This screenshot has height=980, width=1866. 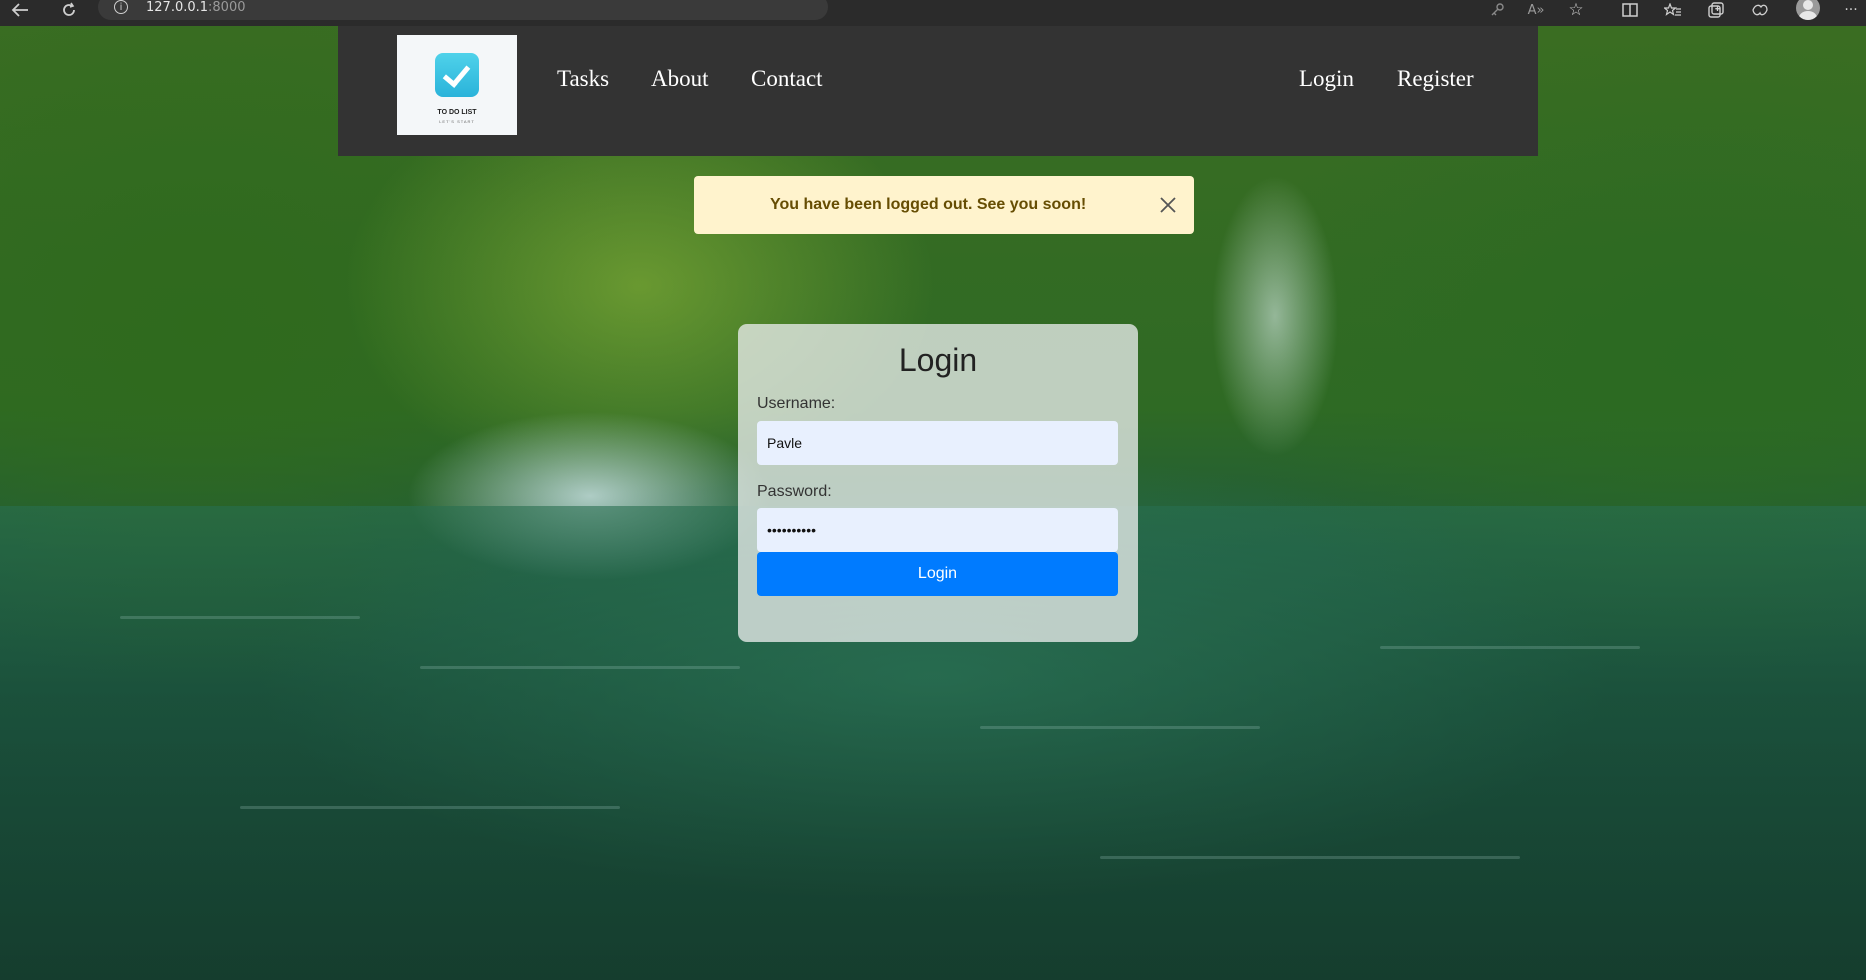 I want to click on profile-icon, so click(x=1808, y=10).